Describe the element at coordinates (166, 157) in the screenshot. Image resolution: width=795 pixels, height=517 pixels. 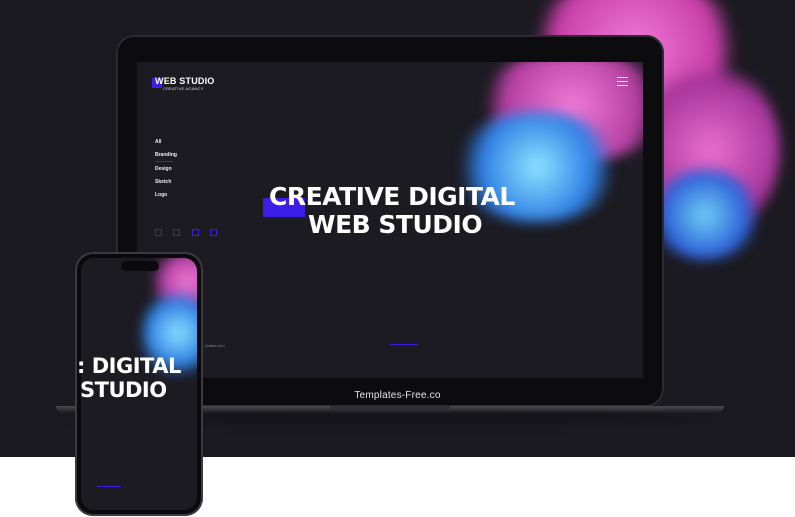
I see `nav-item-branding: Branding` at that location.